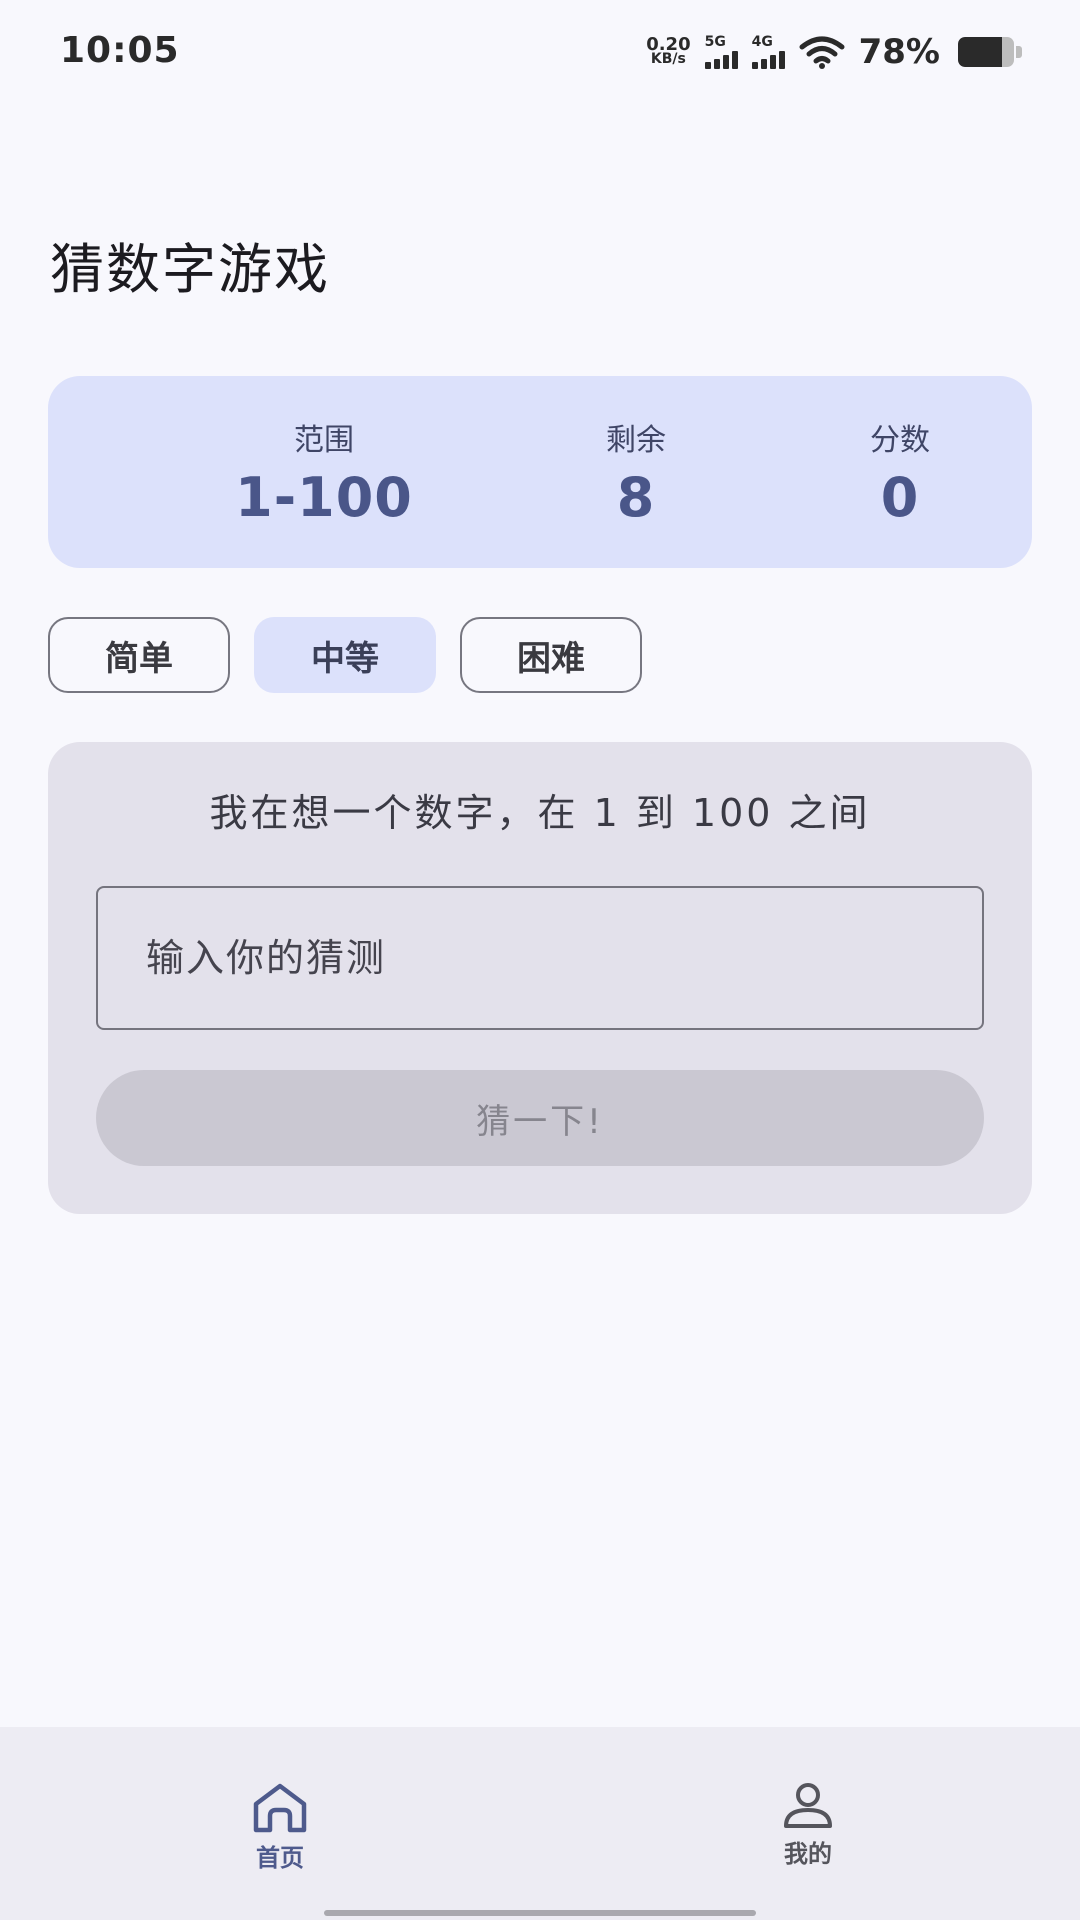 This screenshot has width=1080, height=1920. I want to click on nav-label-profile: 我的, so click(808, 1854).